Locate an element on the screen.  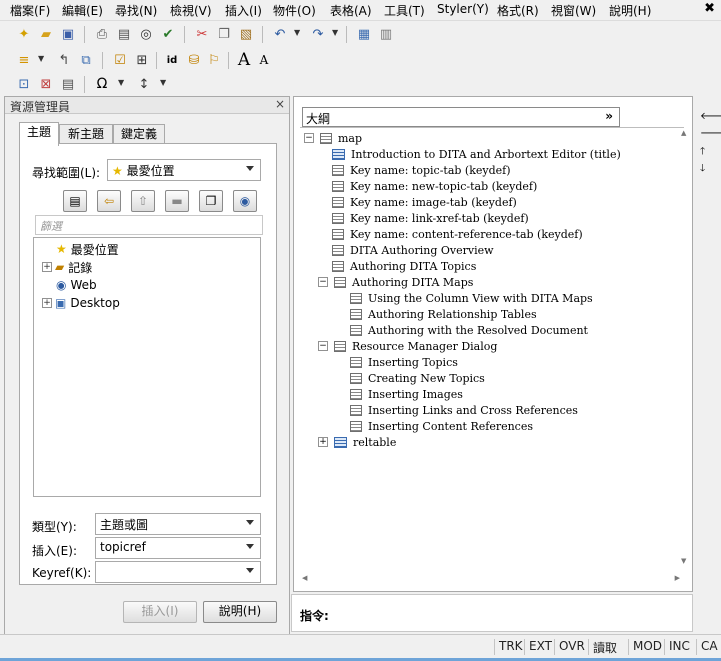
undo-dropdown-icon: ▼ is located at coordinates (297, 32).